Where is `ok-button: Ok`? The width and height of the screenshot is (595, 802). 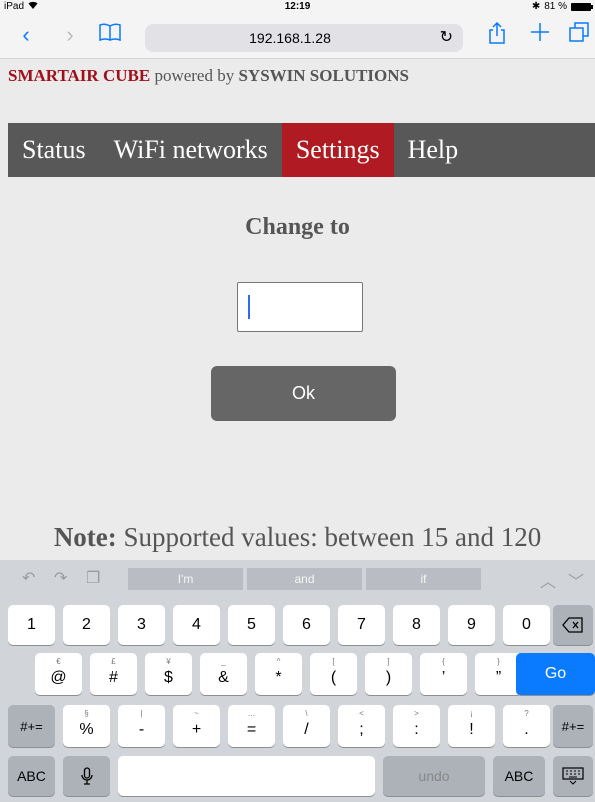 ok-button: Ok is located at coordinates (303, 393).